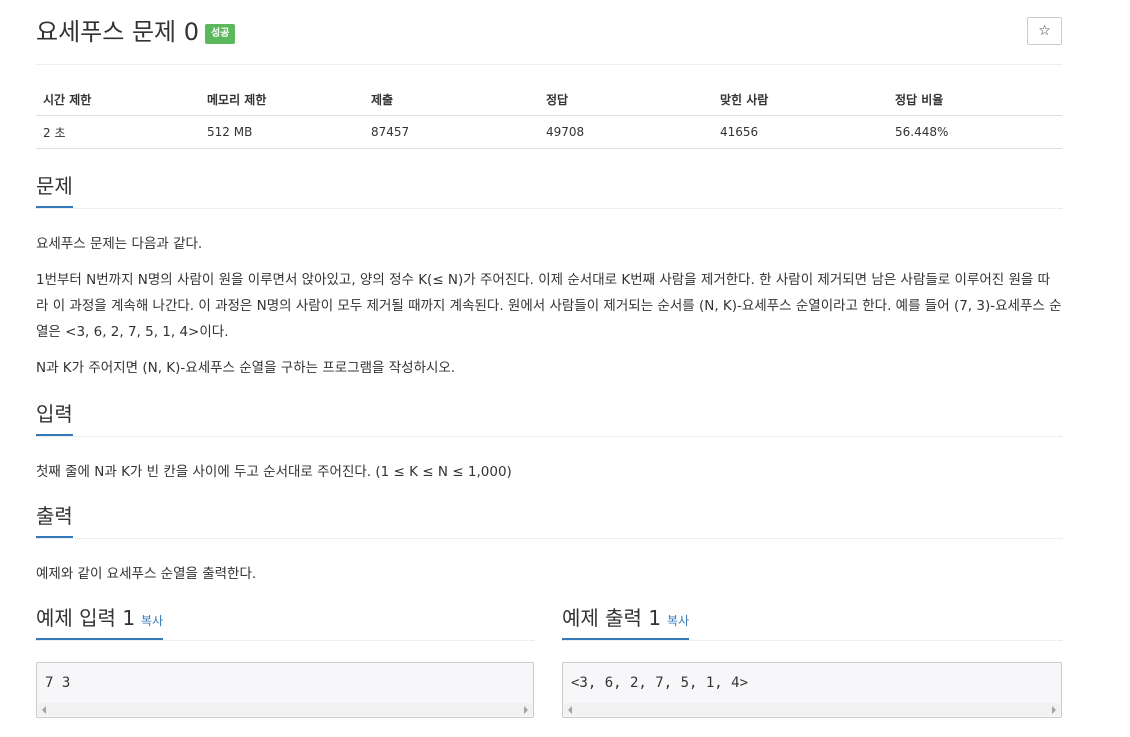  I want to click on sample-output-data: <3, 6, 2, 7, 5, 1, 4>, so click(660, 683).